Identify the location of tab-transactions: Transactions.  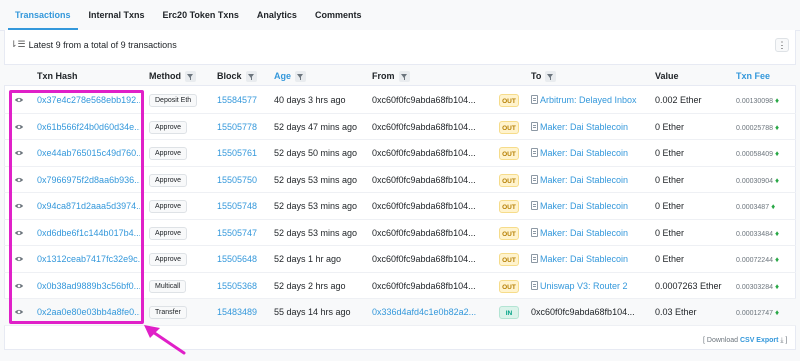
(43, 15).